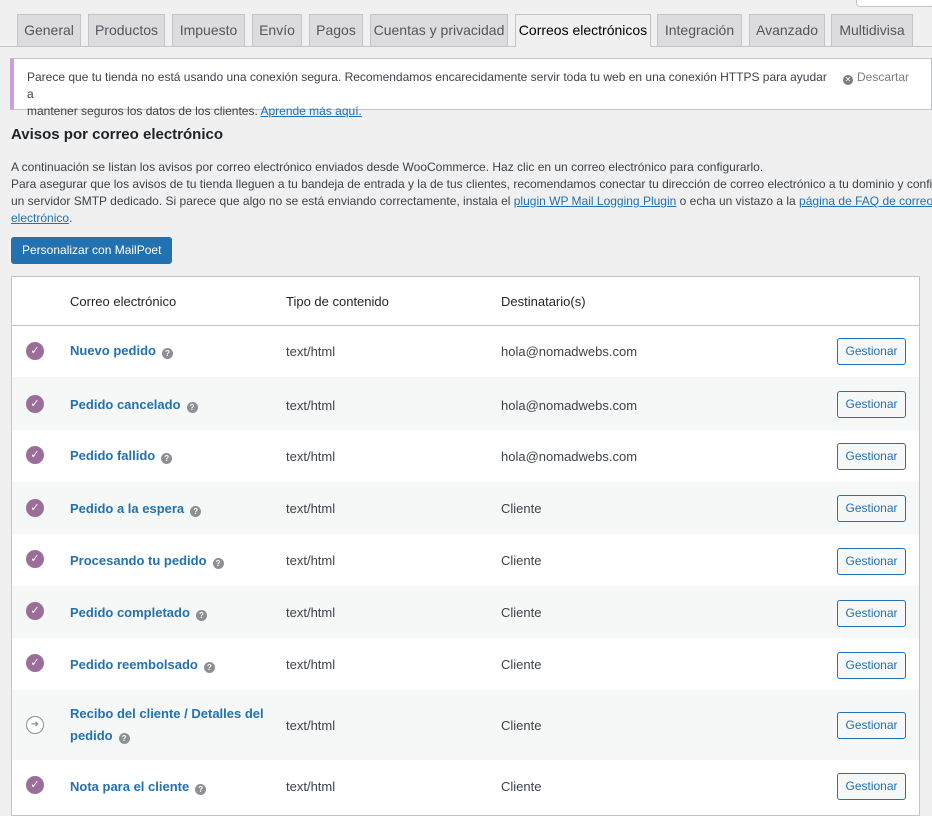 This screenshot has height=816, width=932. What do you see at coordinates (595, 201) in the screenshot?
I see `mail-logging-plugin-link: plugin WP Mail Logging Plugin` at bounding box center [595, 201].